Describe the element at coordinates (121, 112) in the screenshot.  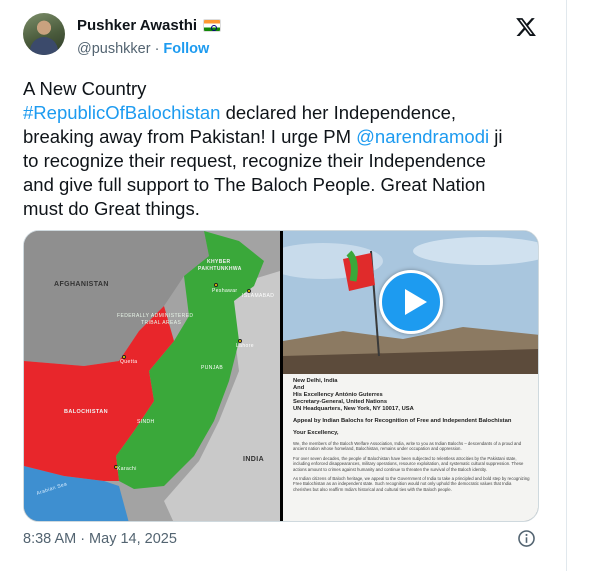
I see `hashtag-link: #RepublicOfBalochistan` at that location.